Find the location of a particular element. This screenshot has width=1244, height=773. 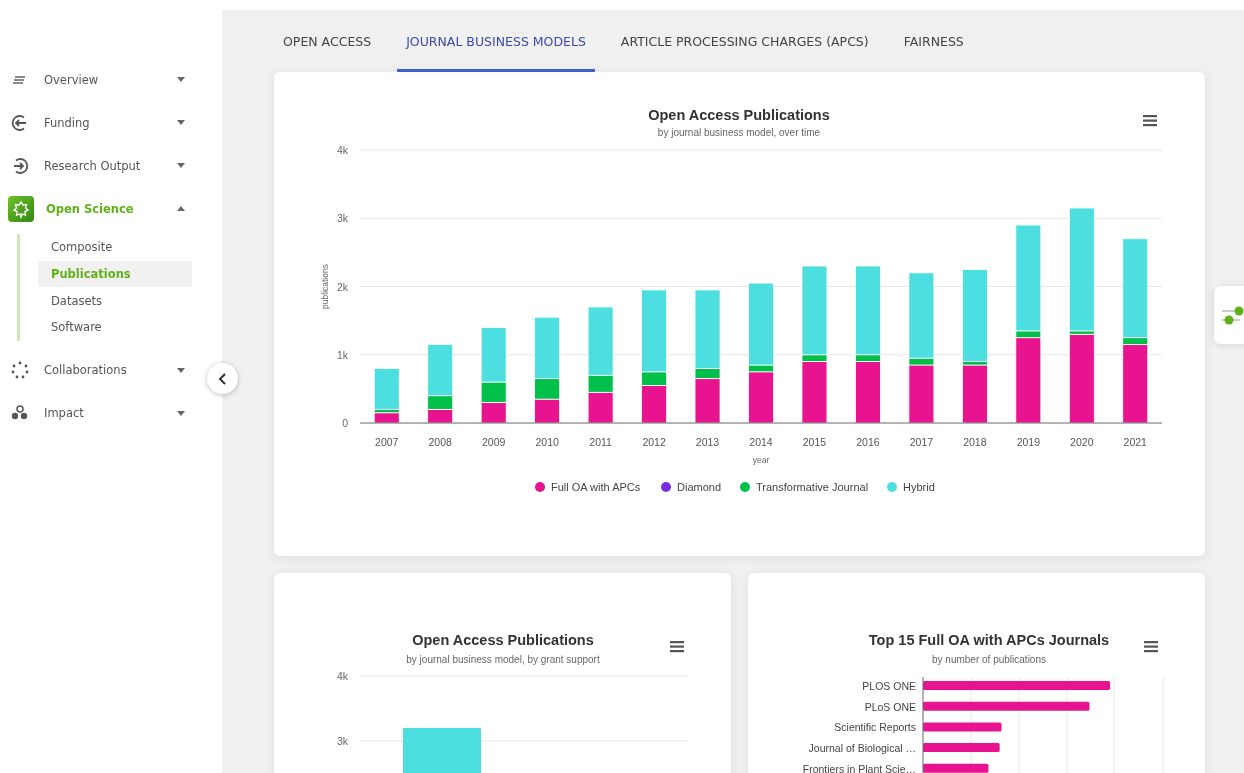

nav-item: Research Output is located at coordinates (102, 165).